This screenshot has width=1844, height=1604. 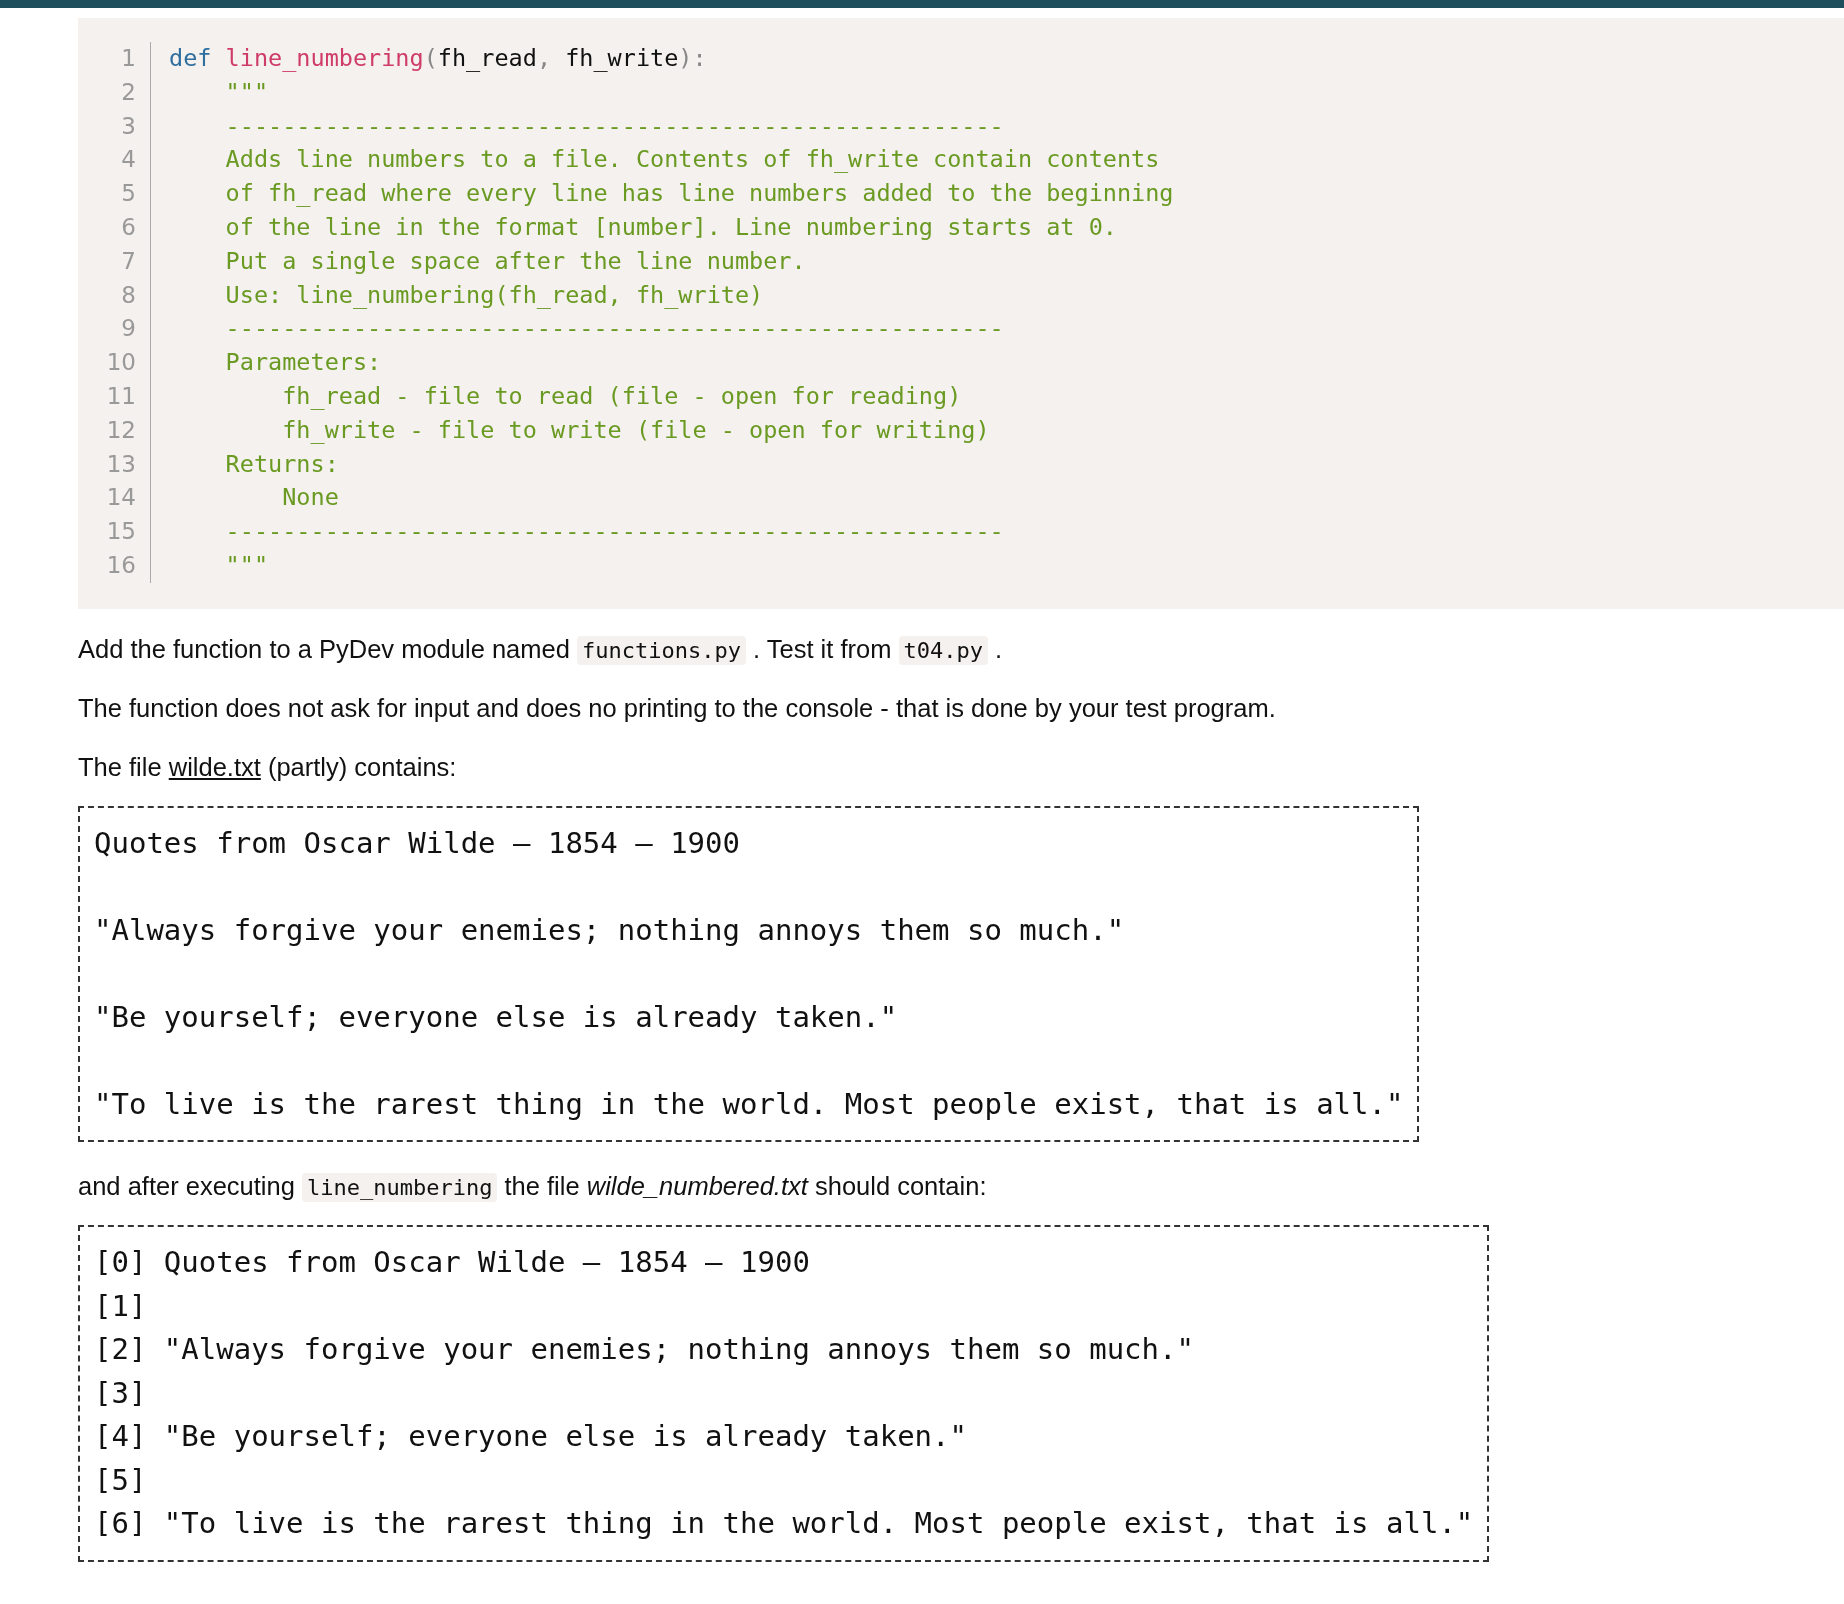 I want to click on file-line: Quotes from Oscar Wilde – 1854 – 1900, so click(x=417, y=842).